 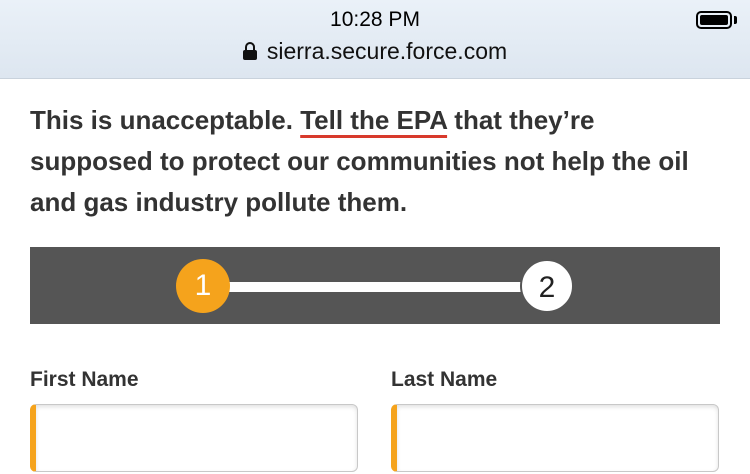 What do you see at coordinates (249, 51) in the screenshot?
I see `lock-icon` at bounding box center [249, 51].